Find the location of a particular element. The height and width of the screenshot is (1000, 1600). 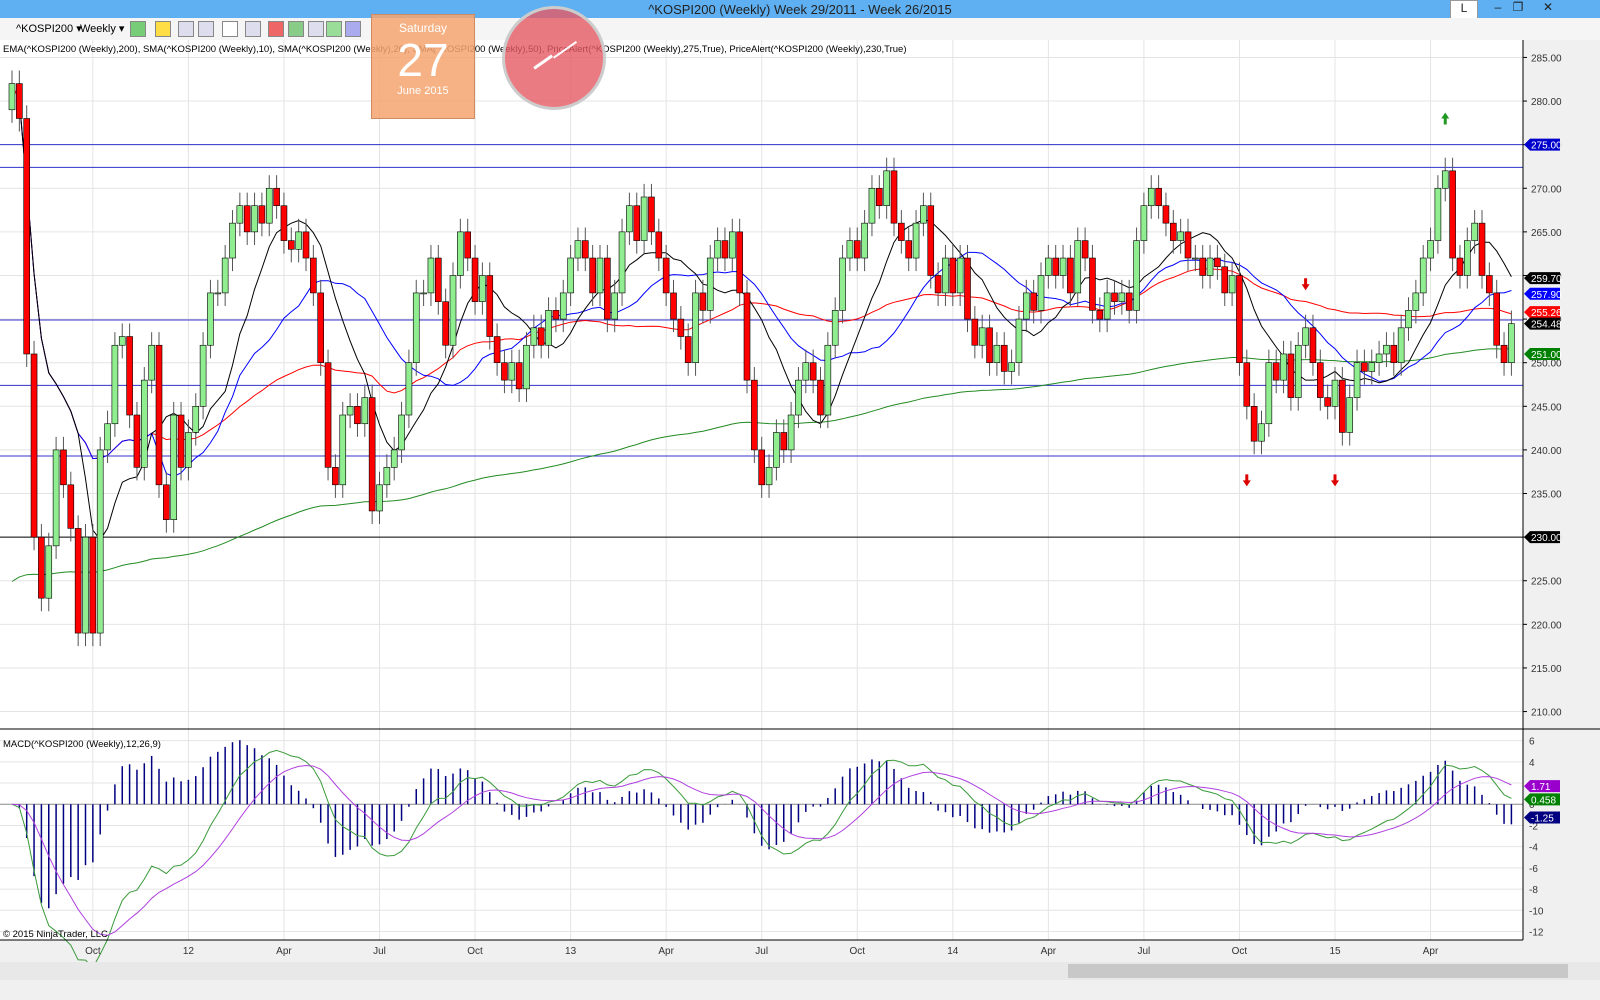

strategies-icon is located at coordinates (276, 29).